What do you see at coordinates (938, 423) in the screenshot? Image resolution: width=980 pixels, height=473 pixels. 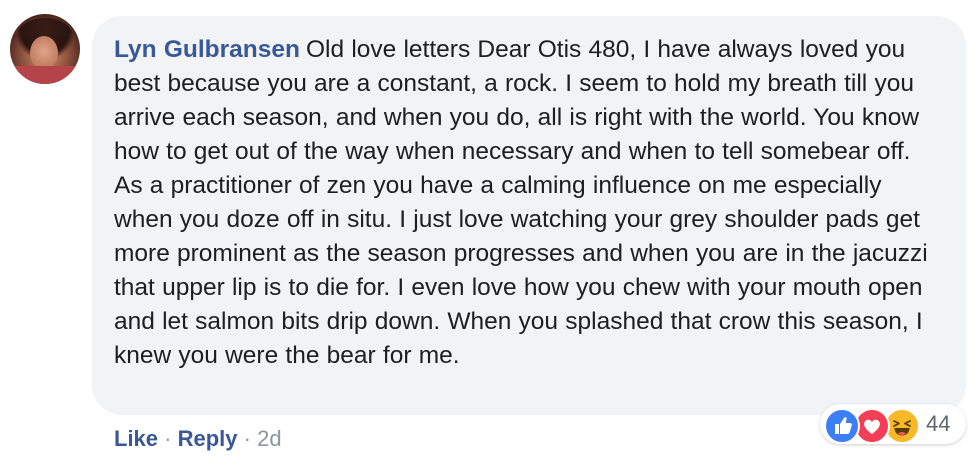 I see `reaction-count: 44` at bounding box center [938, 423].